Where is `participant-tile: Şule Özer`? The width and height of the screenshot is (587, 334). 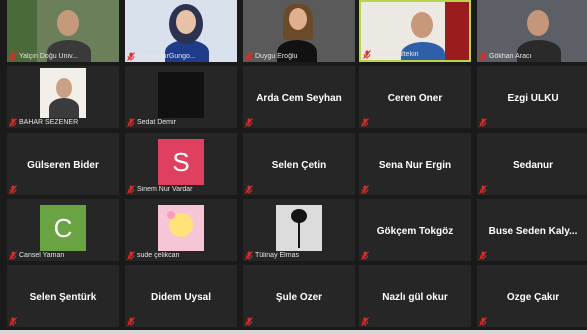 participant-tile: Şule Özer is located at coordinates (299, 296).